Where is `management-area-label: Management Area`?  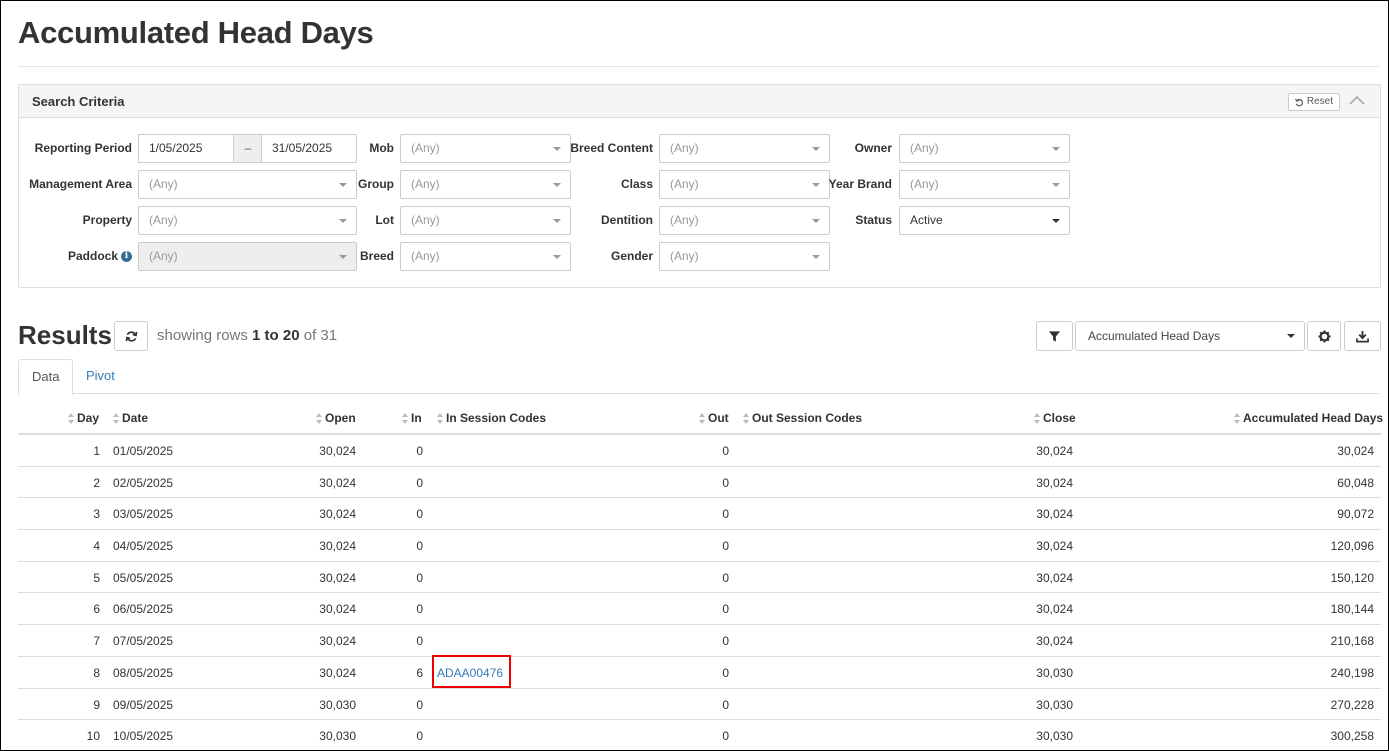
management-area-label: Management Area is located at coordinates (80, 184).